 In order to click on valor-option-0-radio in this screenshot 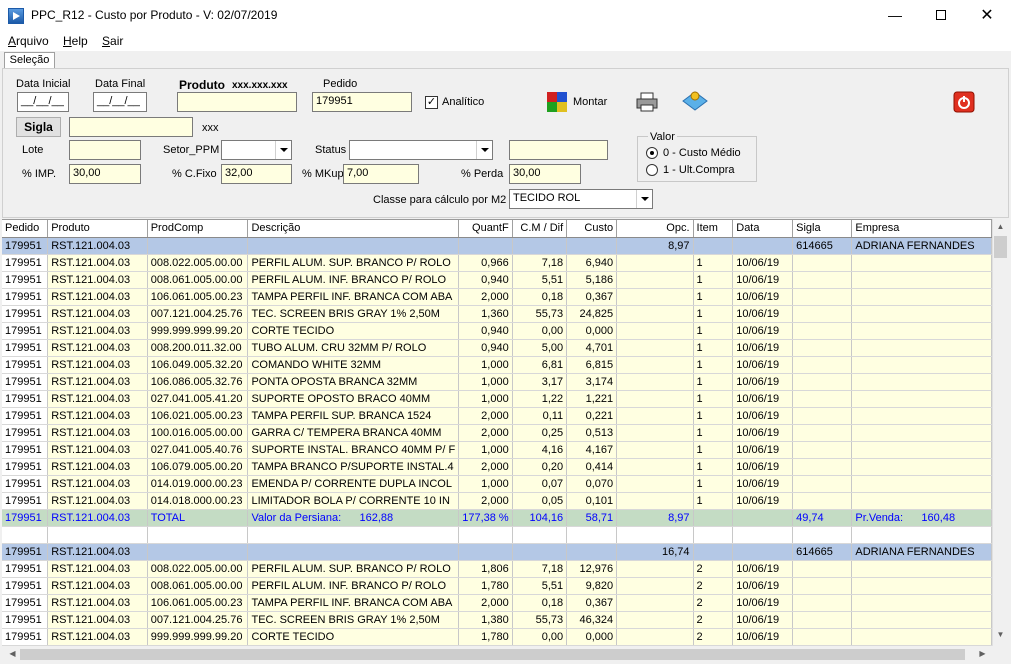, I will do `click(652, 153)`.